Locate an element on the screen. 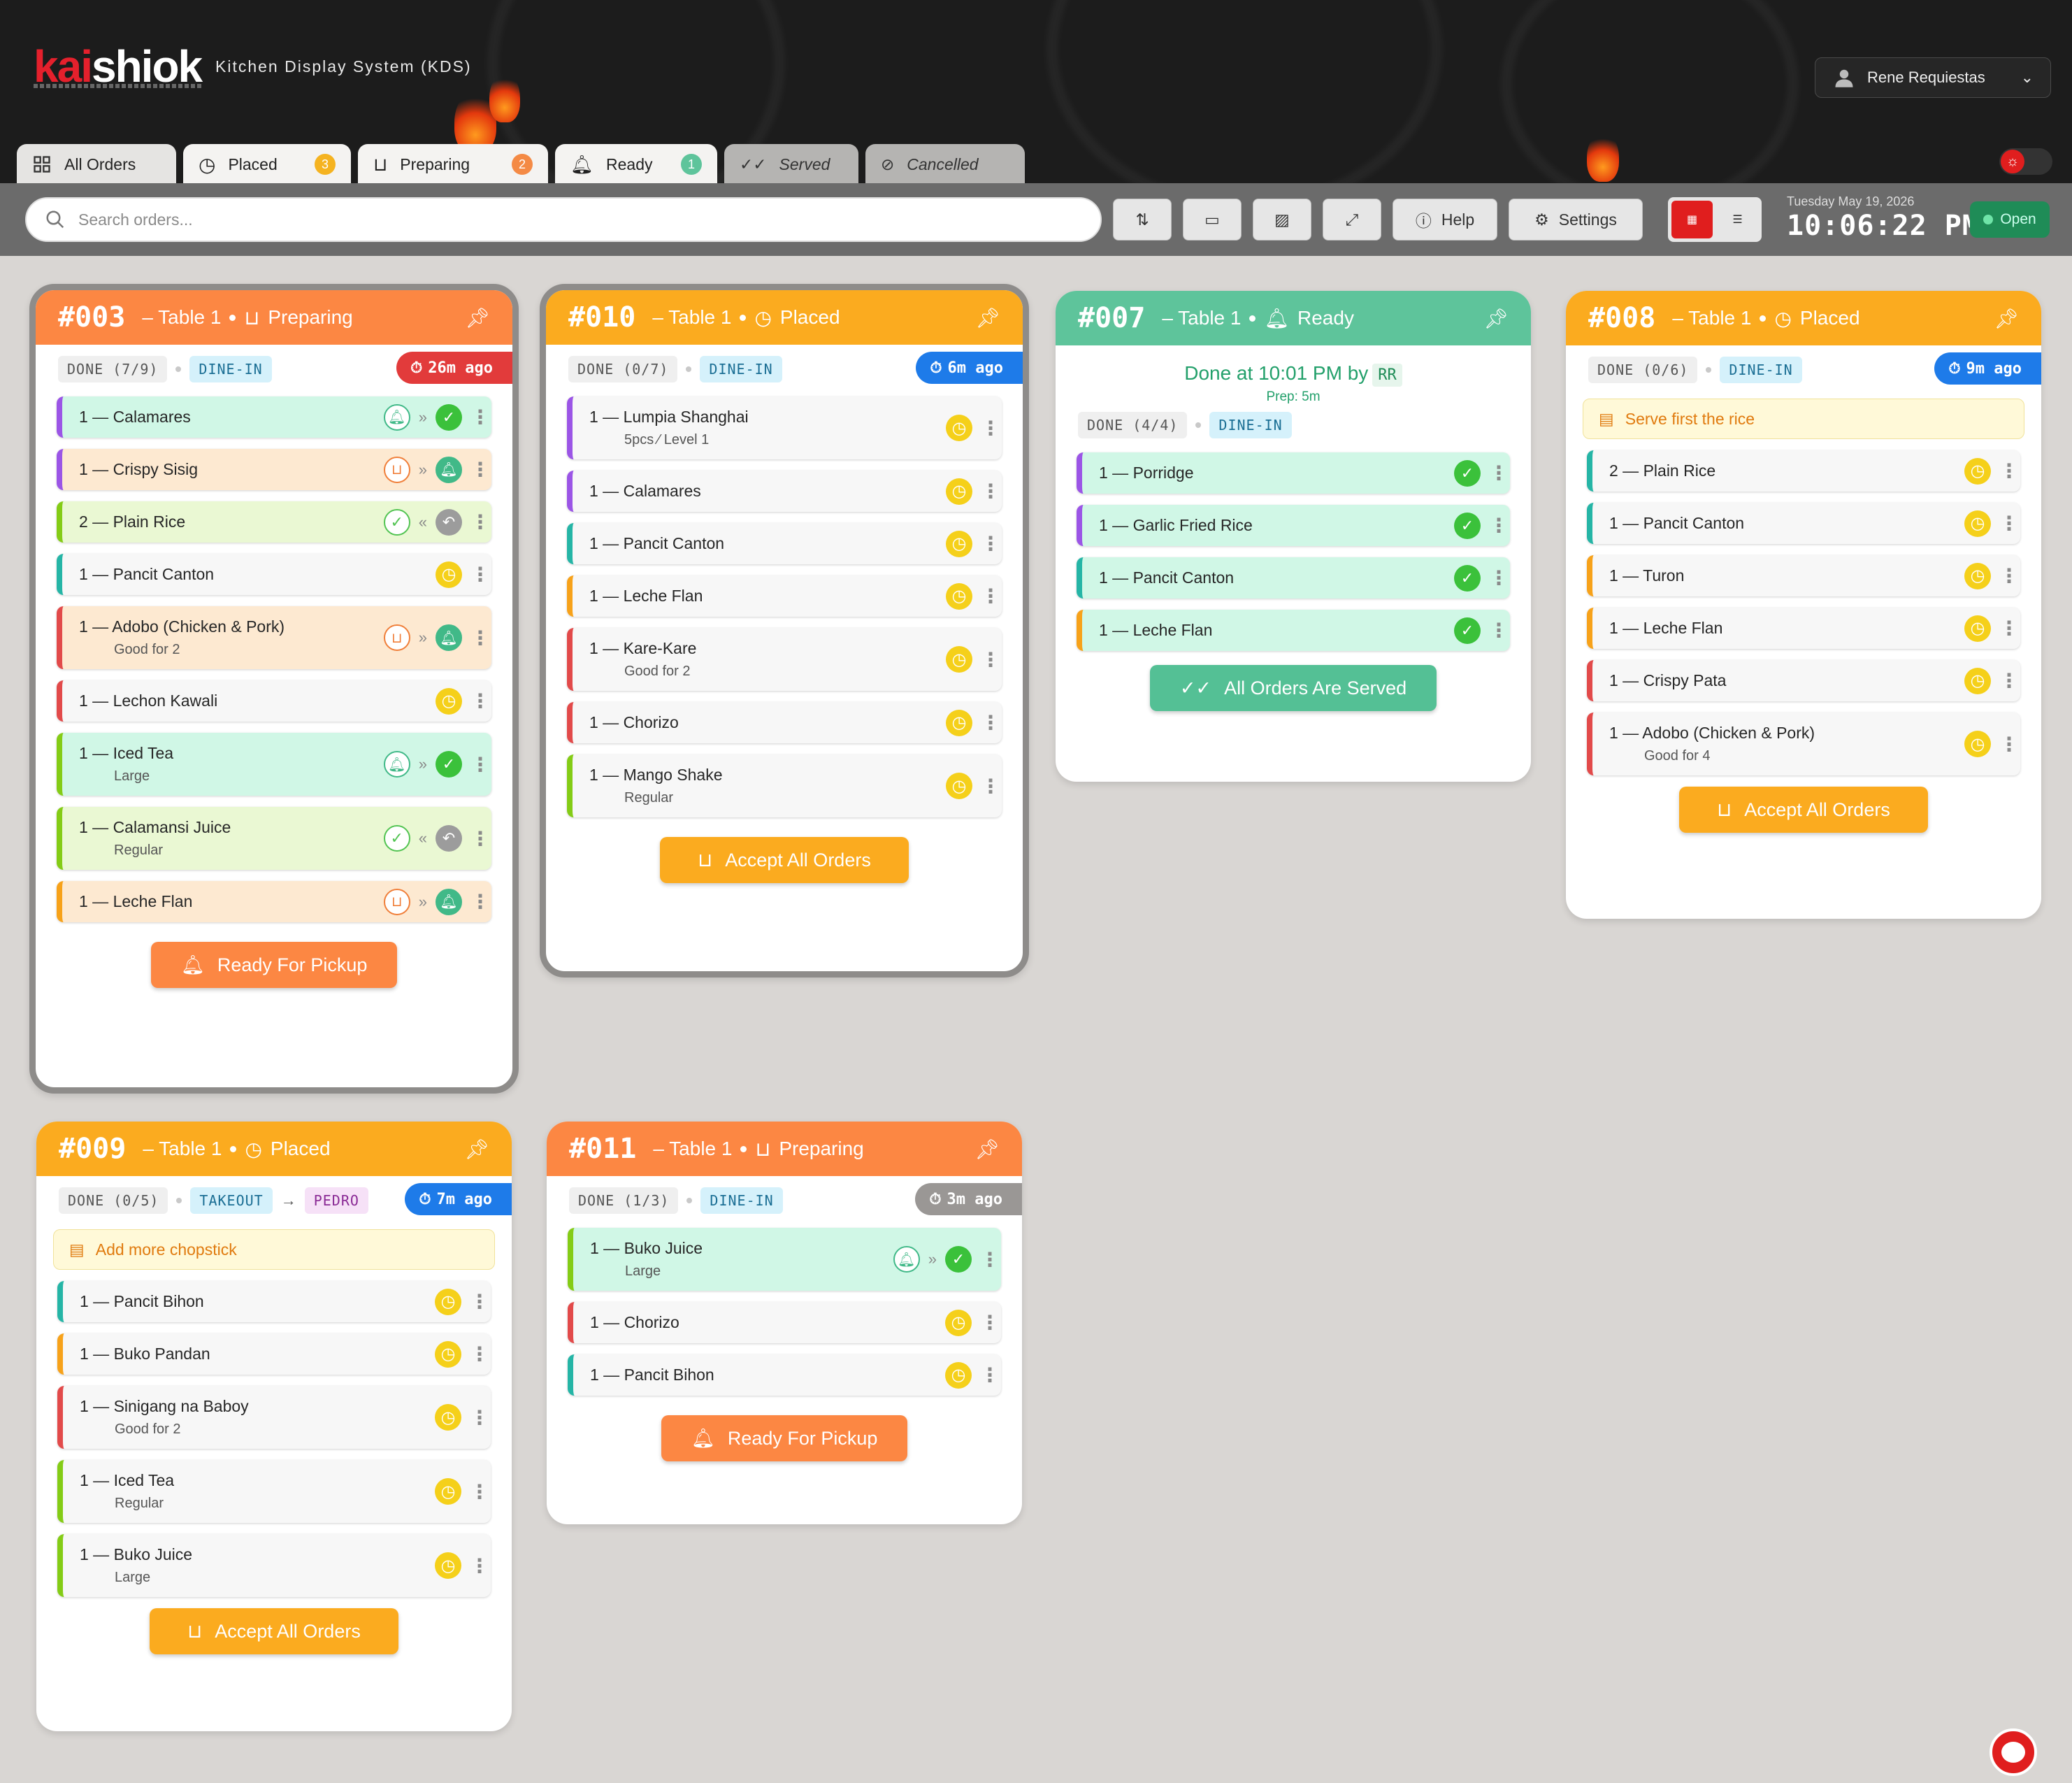 Image resolution: width=2072 pixels, height=1783 pixels. order-item: 1 — Leche Flan ✓ ⋮ is located at coordinates (1293, 630).